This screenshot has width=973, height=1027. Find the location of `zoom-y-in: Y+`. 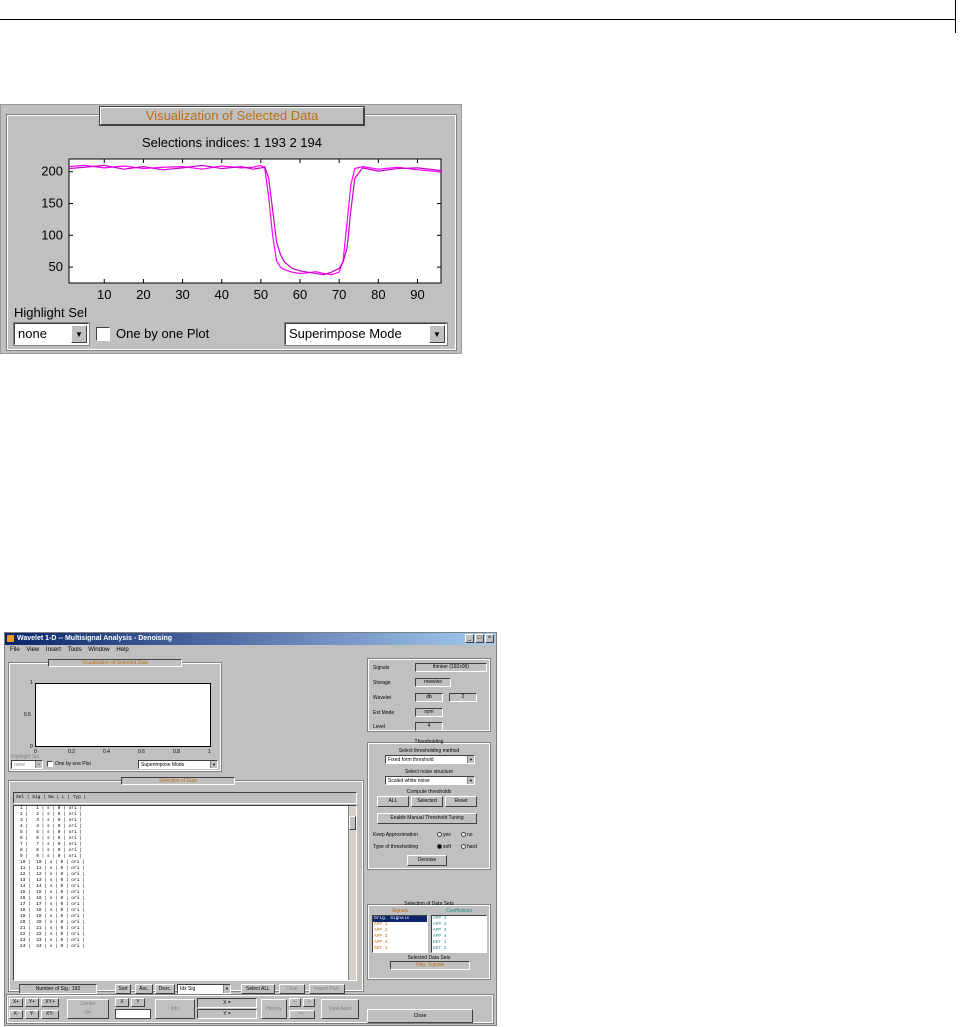

zoom-y-in: Y+ is located at coordinates (32, 1002).